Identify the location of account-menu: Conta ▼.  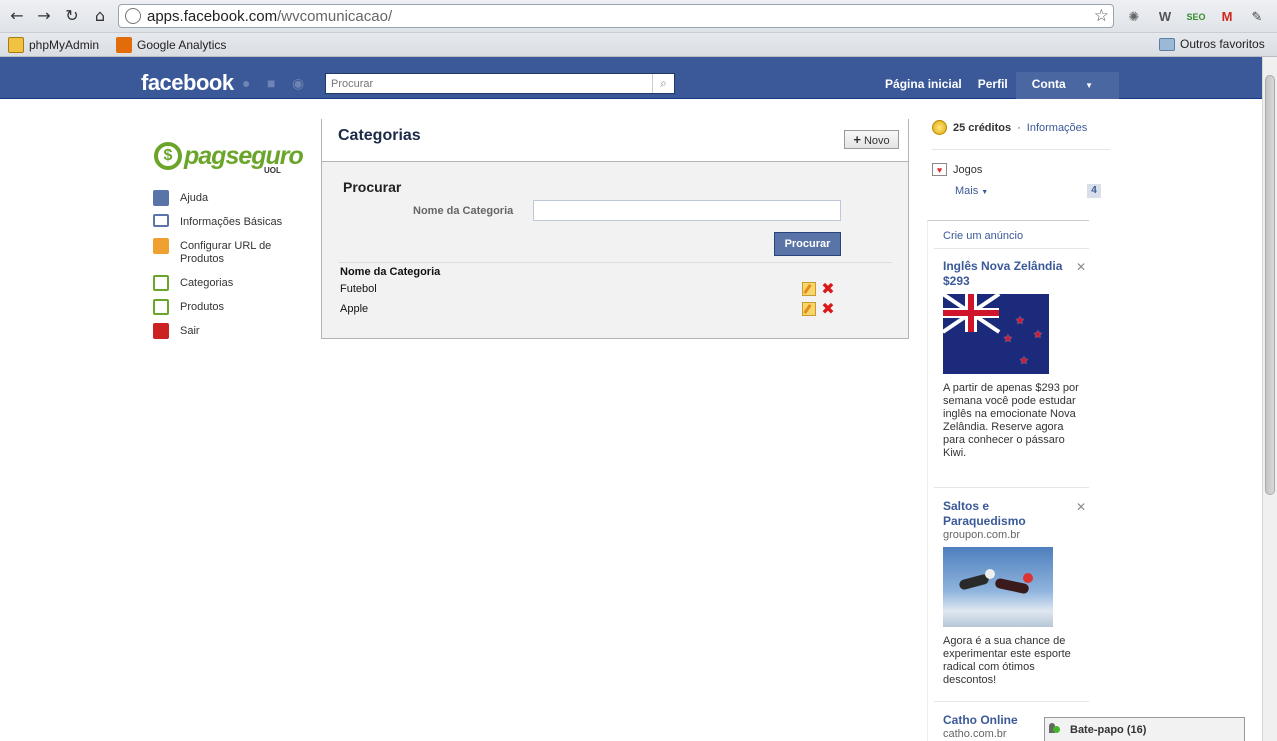
(1067, 85).